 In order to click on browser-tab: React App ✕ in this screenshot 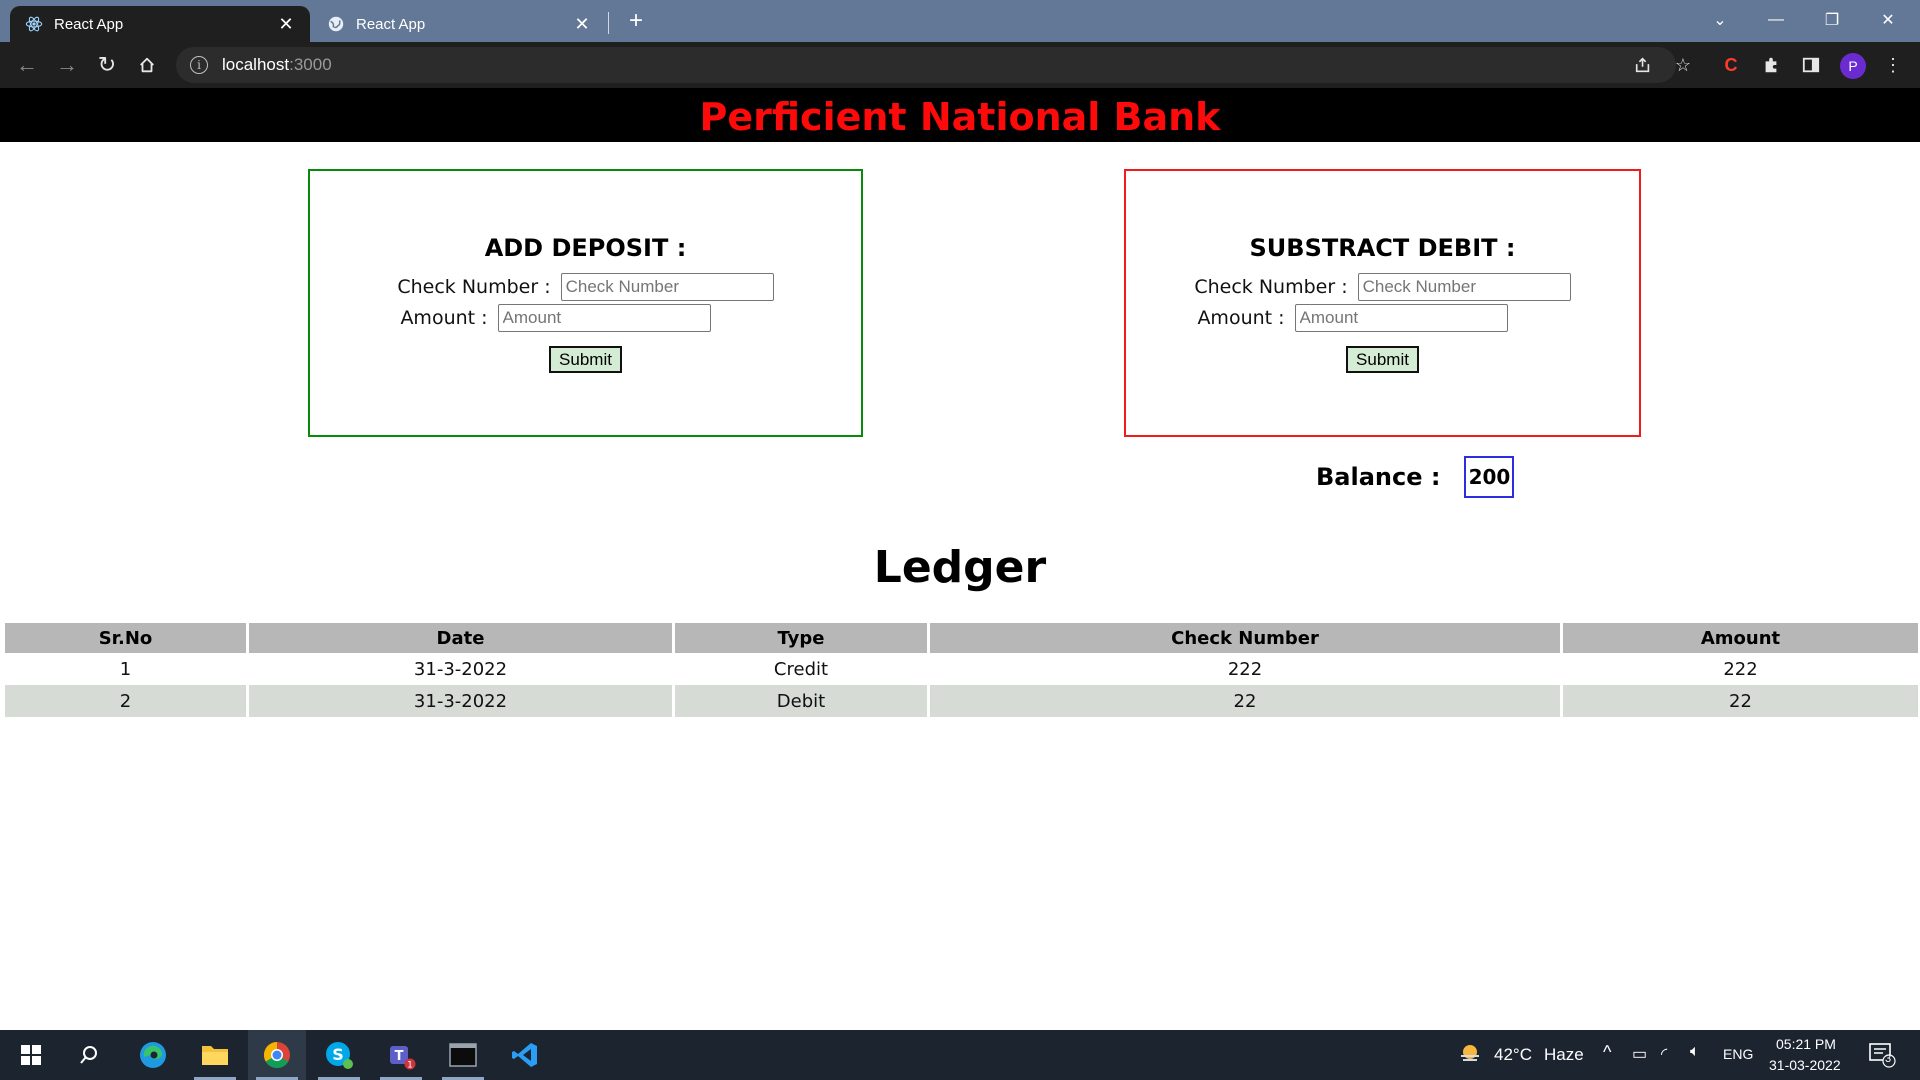, I will do `click(459, 24)`.